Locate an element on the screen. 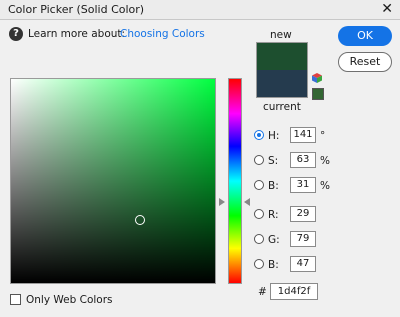 The height and width of the screenshot is (317, 400). hue-unit: ° is located at coordinates (323, 136).